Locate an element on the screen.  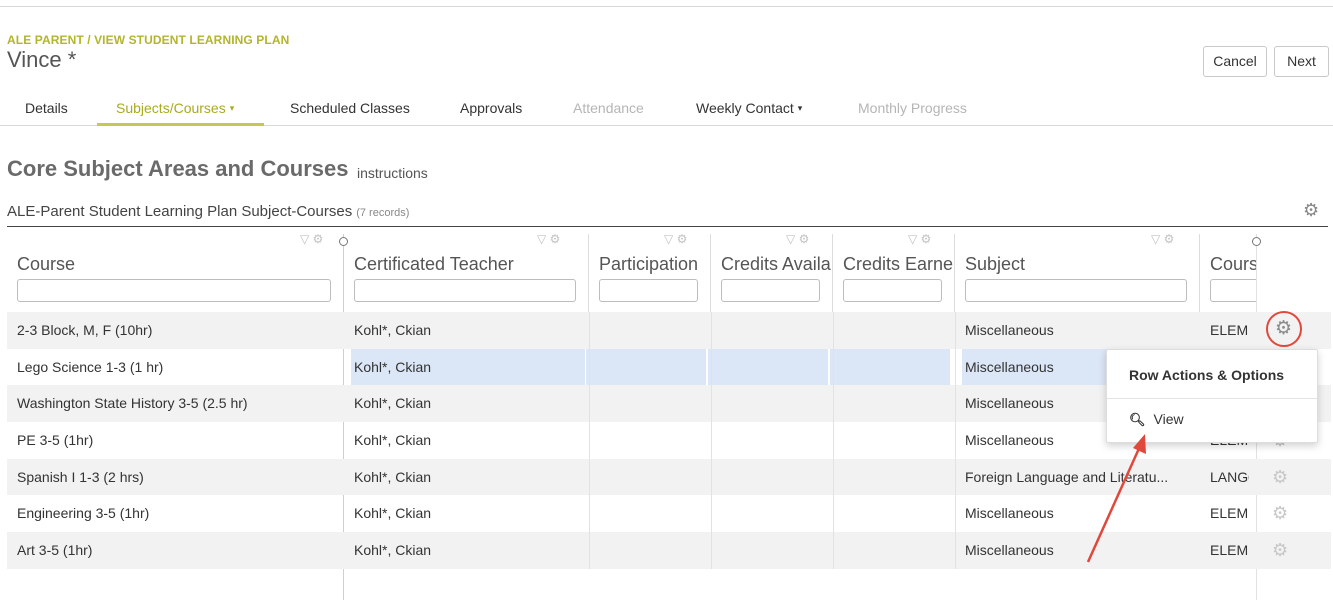
filter-input-participation is located at coordinates (648, 290).